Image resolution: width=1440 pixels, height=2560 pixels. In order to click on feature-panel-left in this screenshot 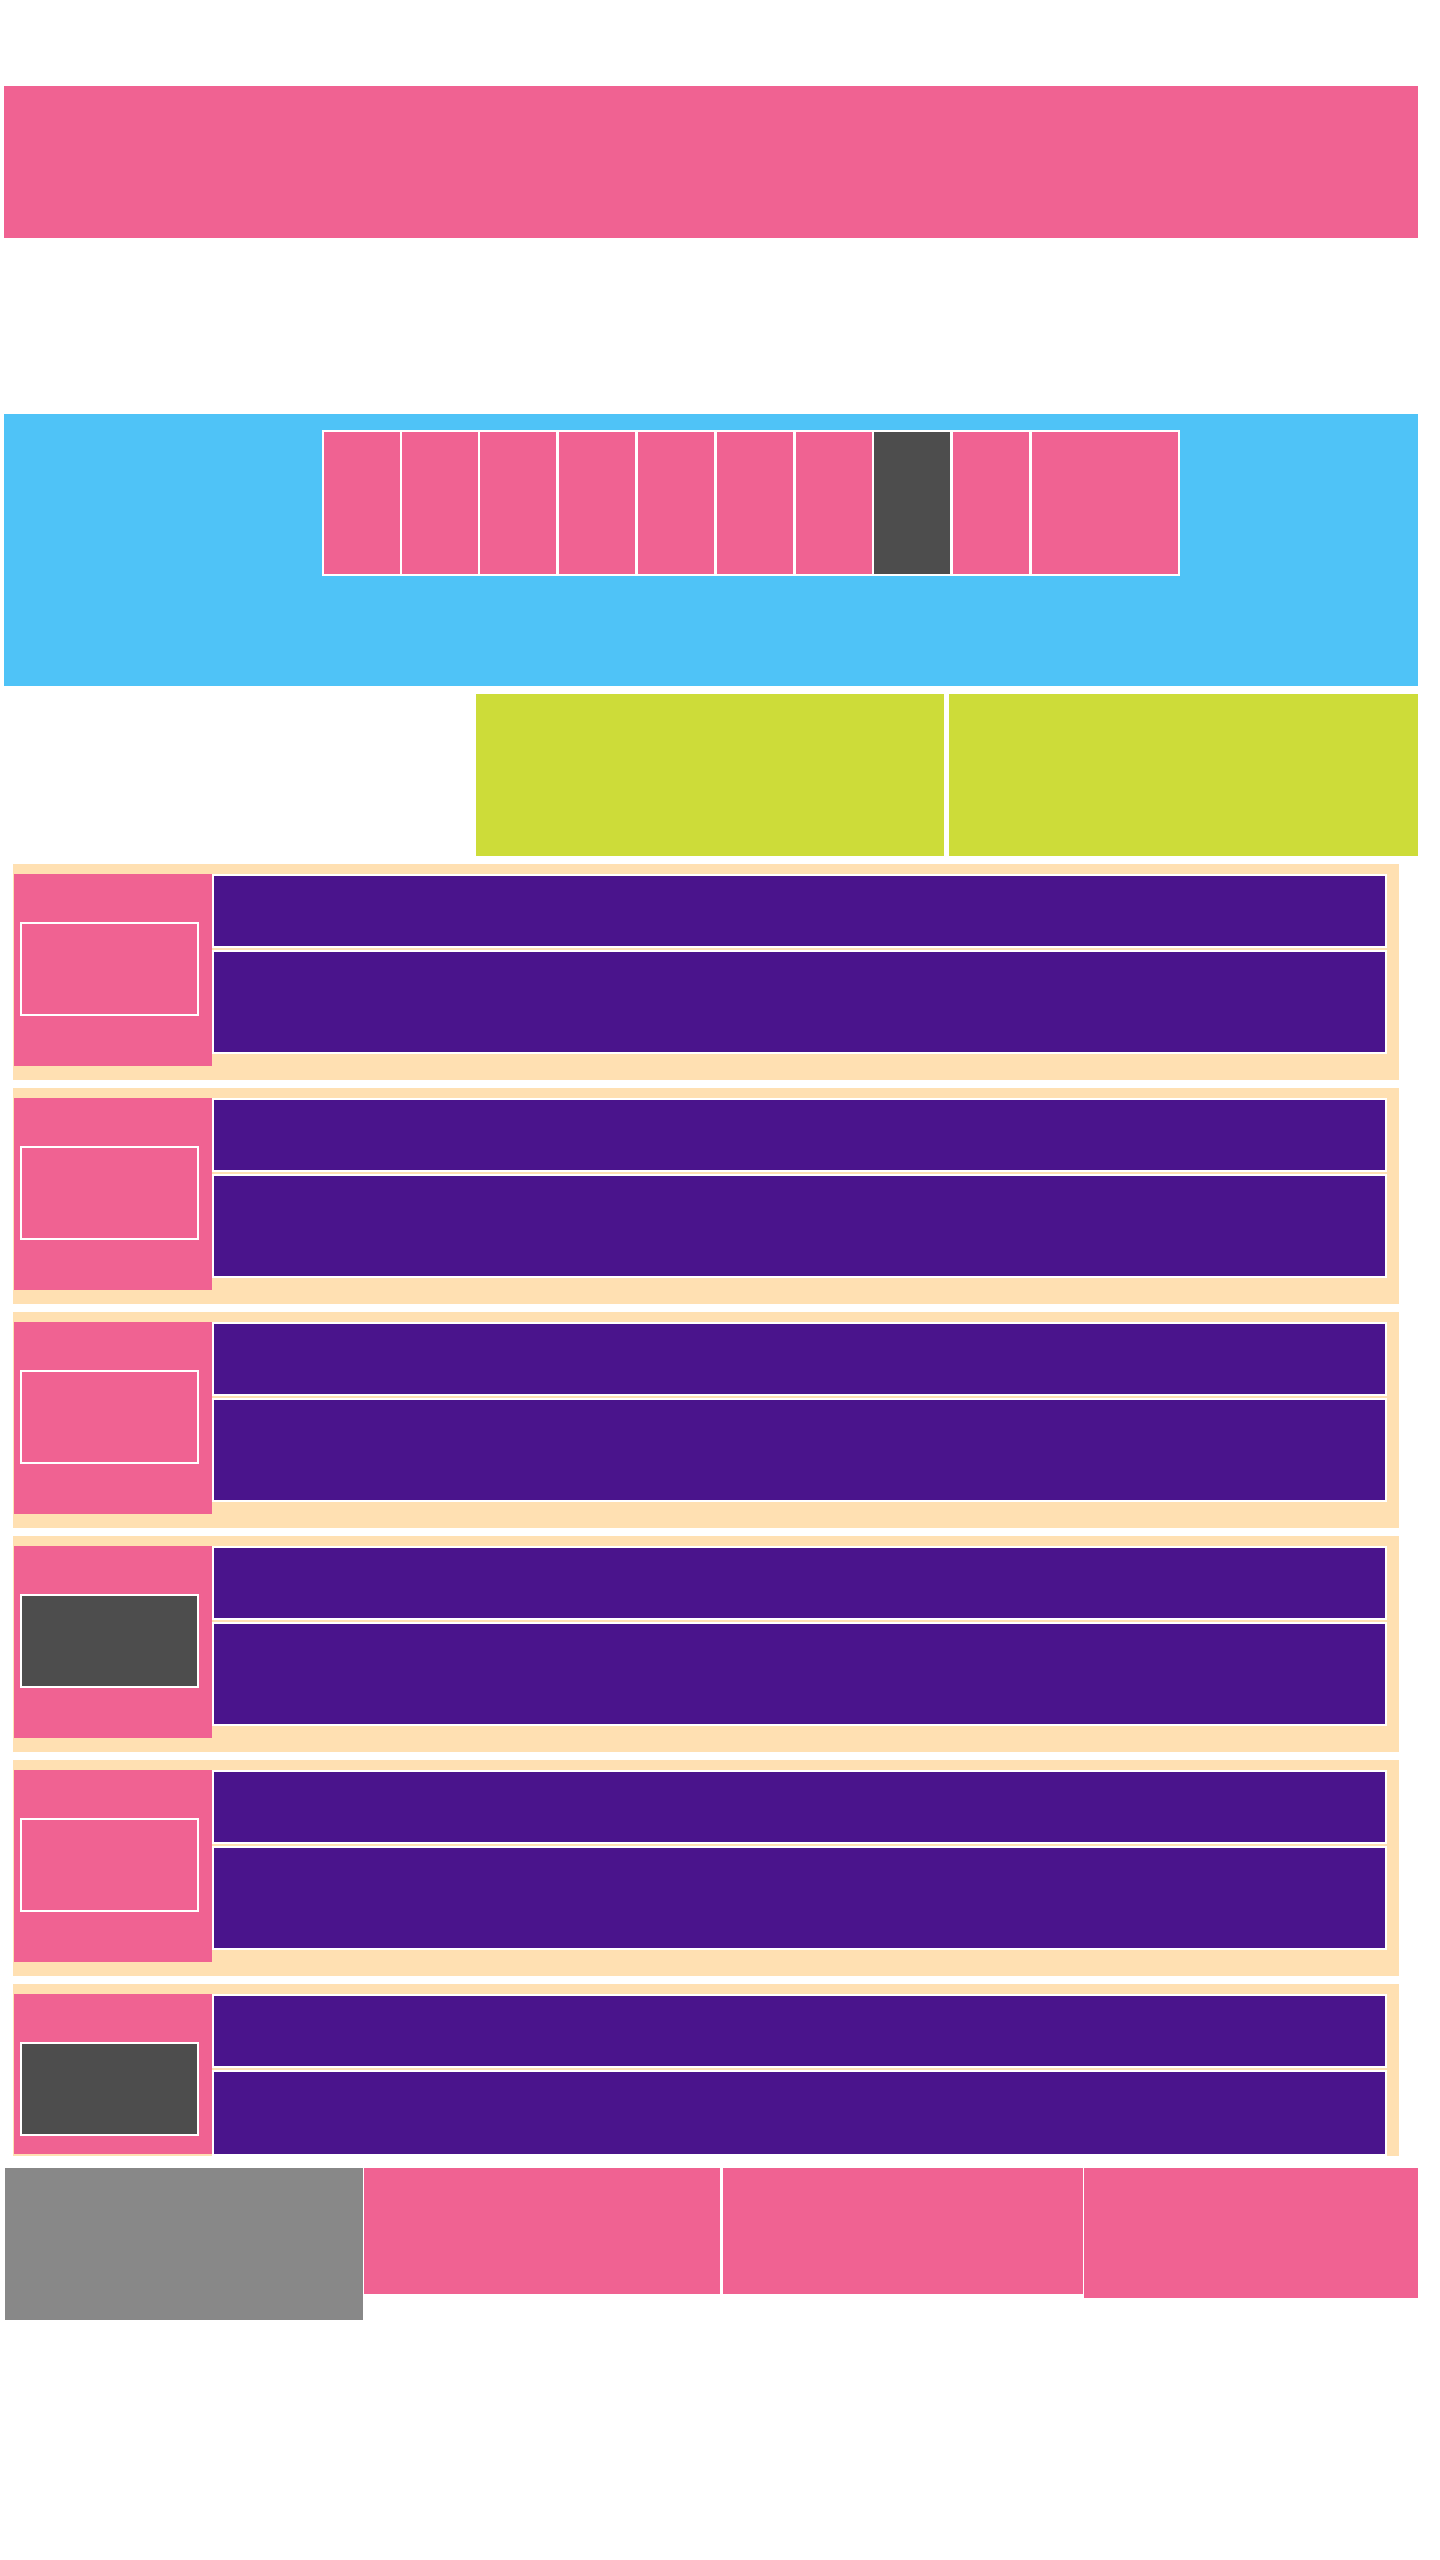, I will do `click(710, 775)`.